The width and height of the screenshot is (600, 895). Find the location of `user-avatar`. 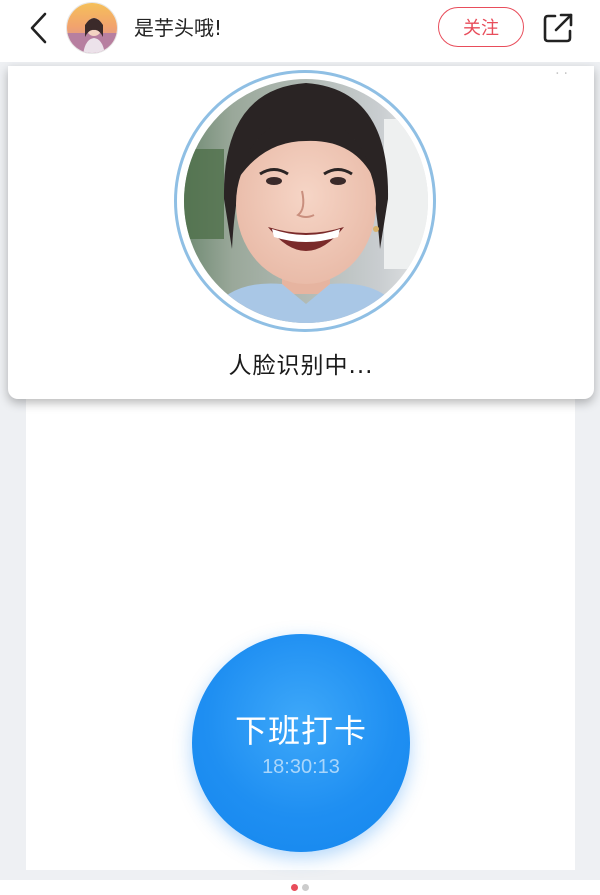

user-avatar is located at coordinates (92, 28).